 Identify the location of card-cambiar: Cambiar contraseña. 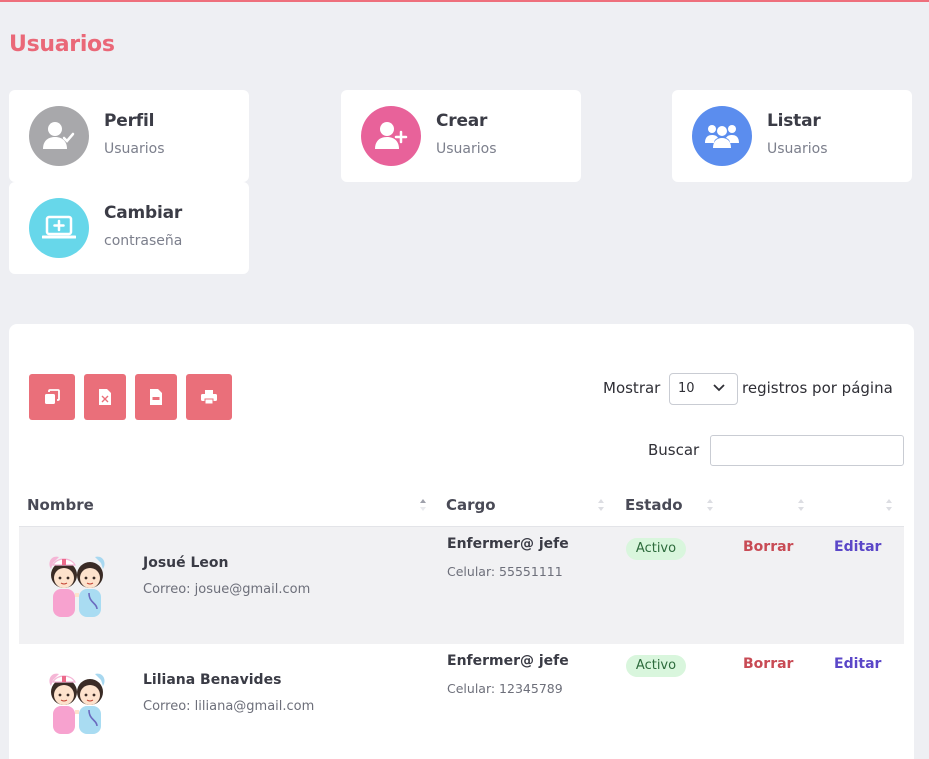
(129, 228).